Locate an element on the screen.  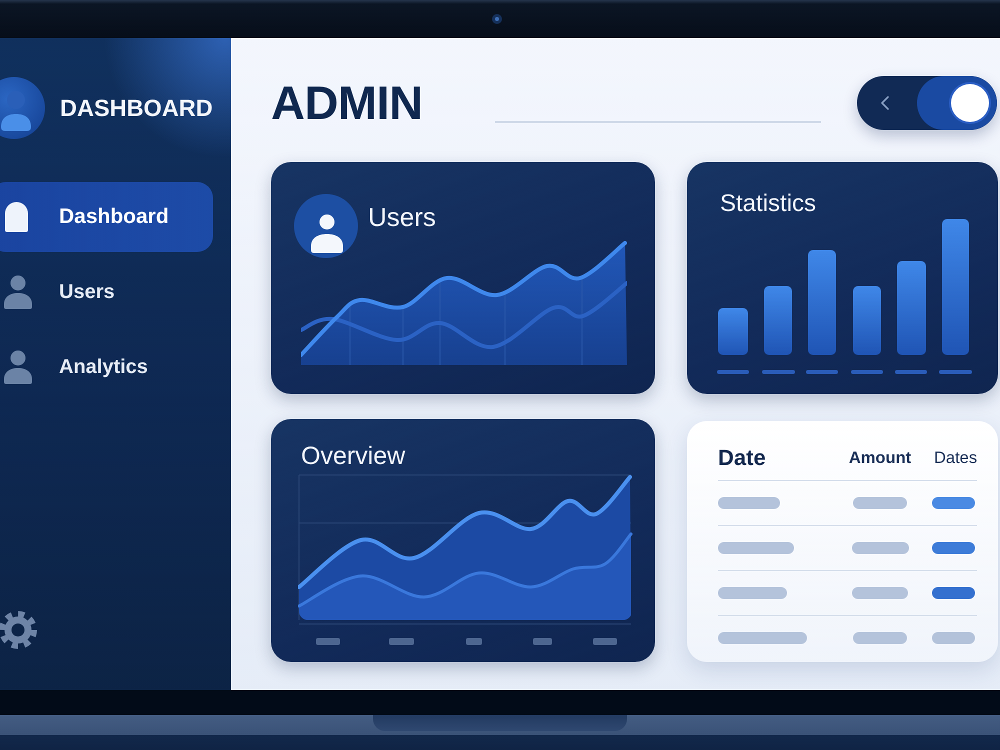
column-header: Amount is located at coordinates (880, 458).